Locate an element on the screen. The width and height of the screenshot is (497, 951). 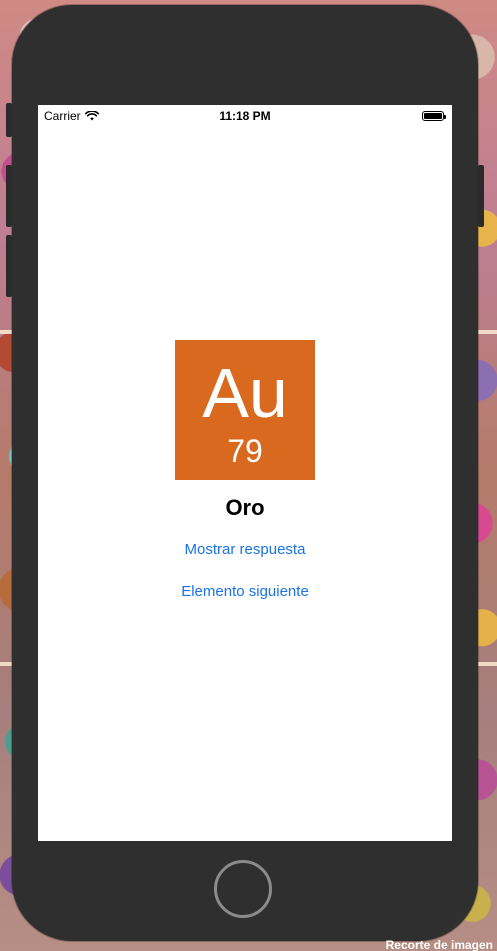
home-button is located at coordinates (243, 889).